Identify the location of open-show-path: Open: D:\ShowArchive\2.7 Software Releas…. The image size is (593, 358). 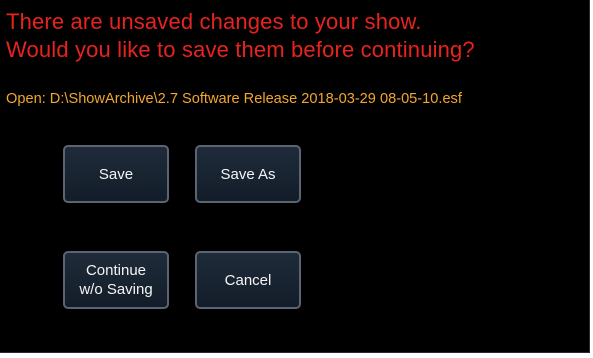
(234, 99).